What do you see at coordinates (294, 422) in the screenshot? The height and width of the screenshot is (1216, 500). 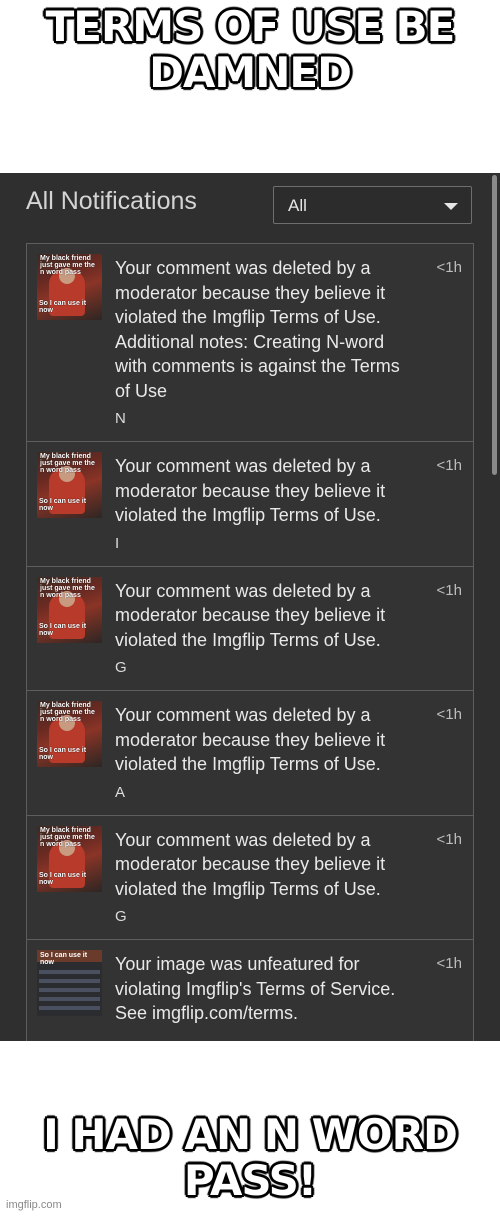 I see `comment-snippet: N` at bounding box center [294, 422].